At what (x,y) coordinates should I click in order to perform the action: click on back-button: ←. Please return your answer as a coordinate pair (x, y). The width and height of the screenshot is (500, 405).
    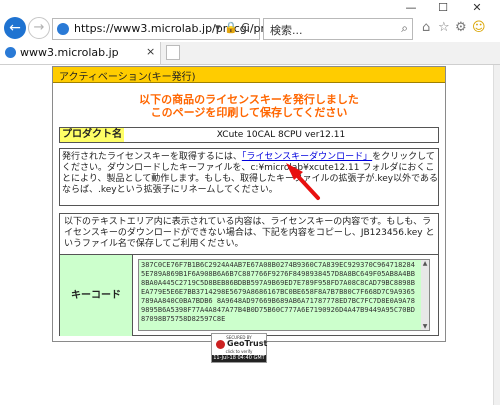
    Looking at the image, I should click on (15, 28).